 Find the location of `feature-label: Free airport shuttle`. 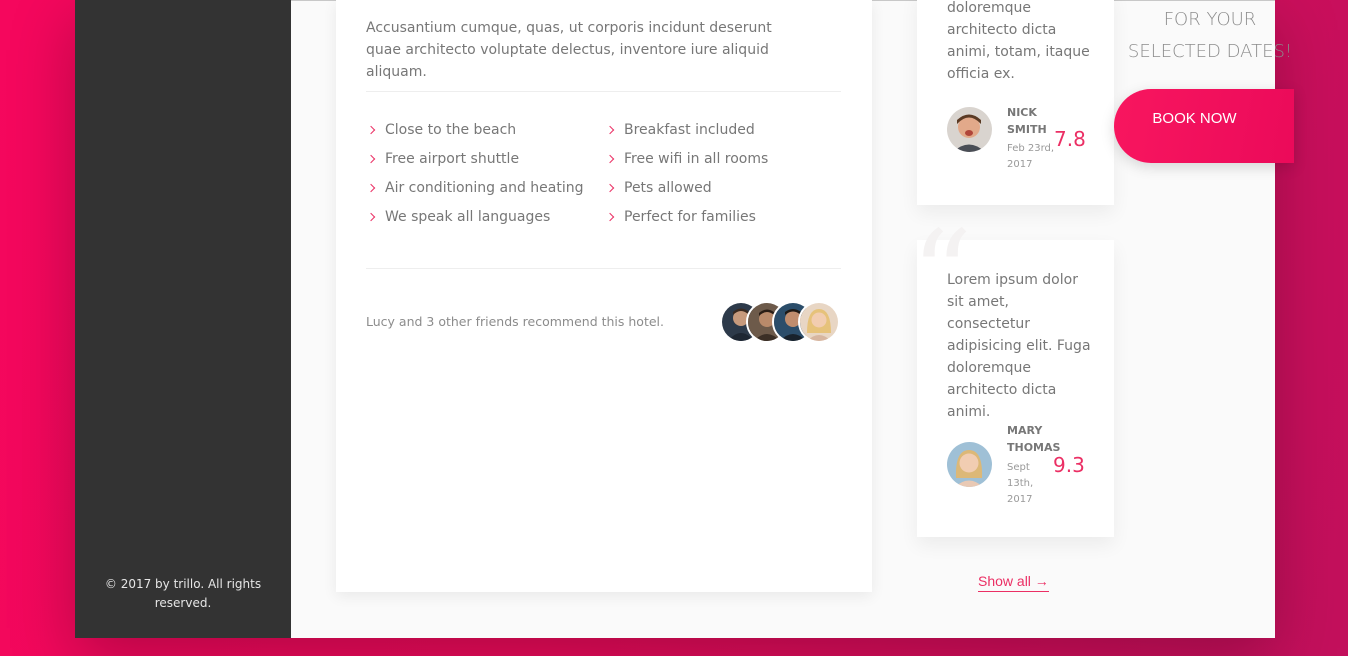

feature-label: Free airport shuttle is located at coordinates (452, 159).